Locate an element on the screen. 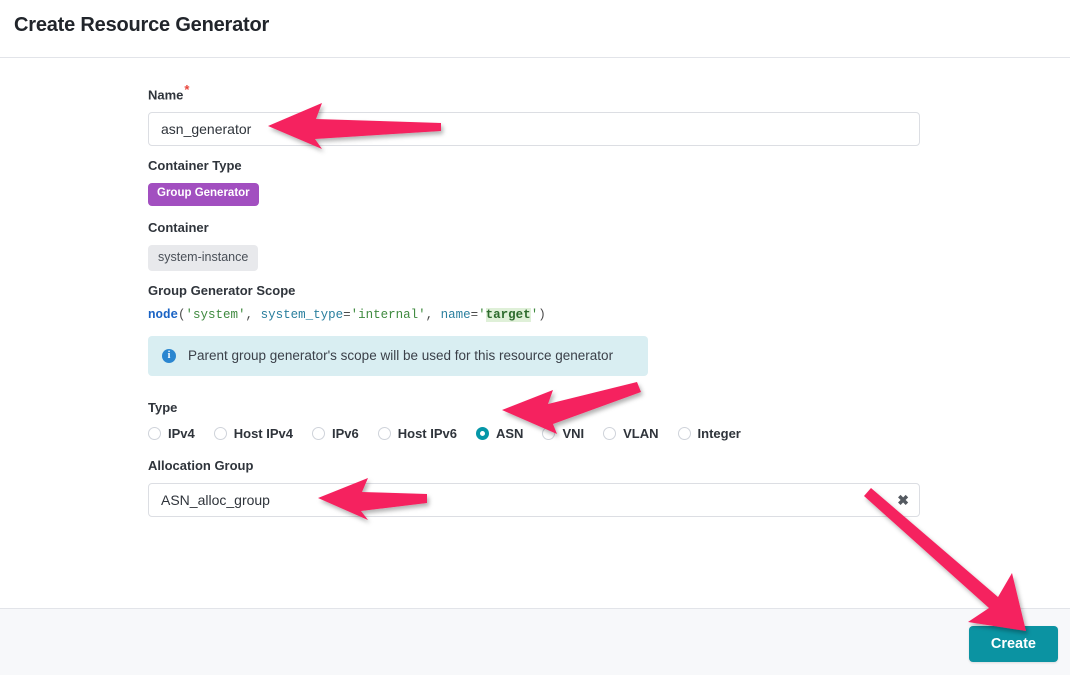 This screenshot has height=675, width=1070. type-radio-ipv6: IPv6 is located at coordinates (335, 433).